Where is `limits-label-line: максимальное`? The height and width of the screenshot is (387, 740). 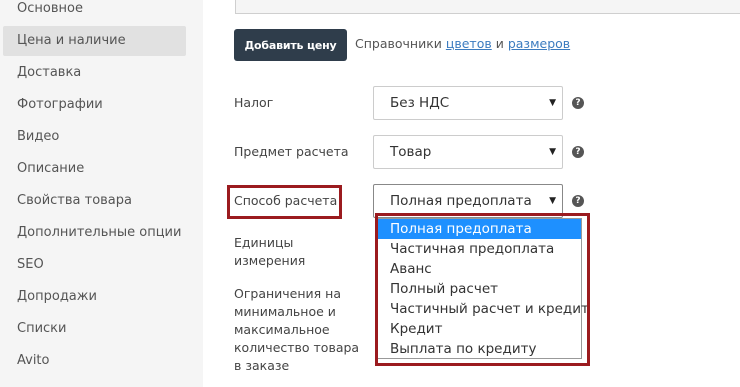
limits-label-line: максимальное is located at coordinates (282, 329).